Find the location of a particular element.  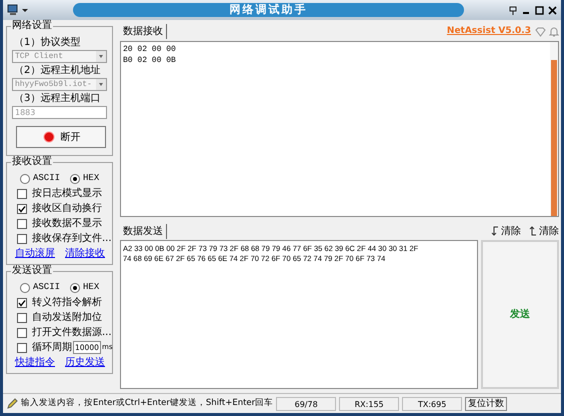

app-icon is located at coordinates (18, 10).